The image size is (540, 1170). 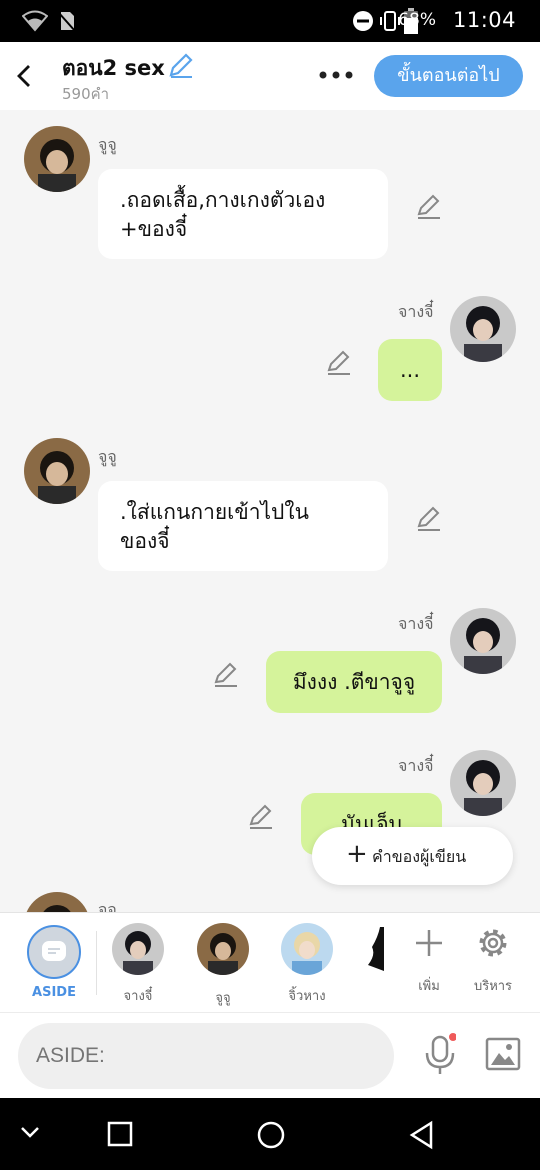 I want to click on message-bubble: .ถอดเสื้อ,กางเกงตัวเอง +ของจี๋, so click(x=243, y=214).